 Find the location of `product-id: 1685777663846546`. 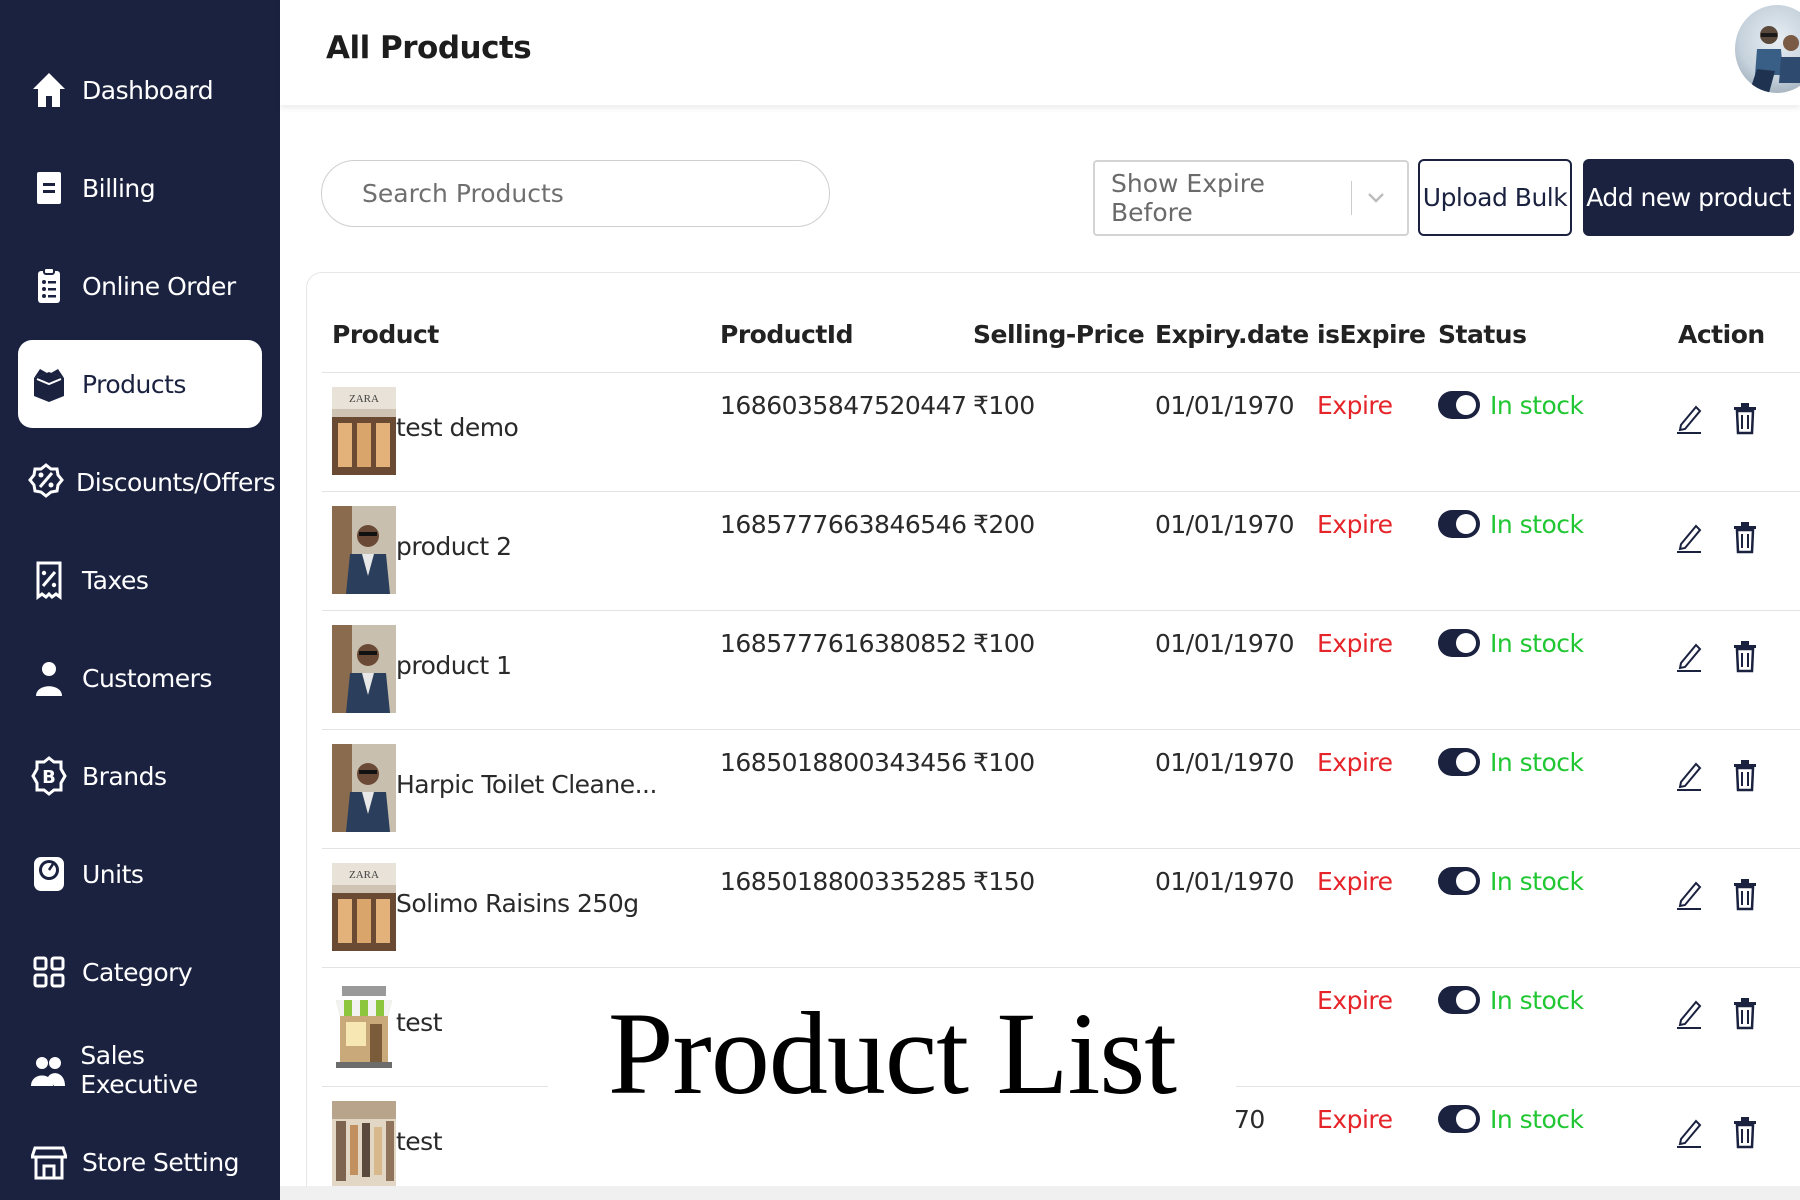

product-id: 1685777663846546 is located at coordinates (843, 524).